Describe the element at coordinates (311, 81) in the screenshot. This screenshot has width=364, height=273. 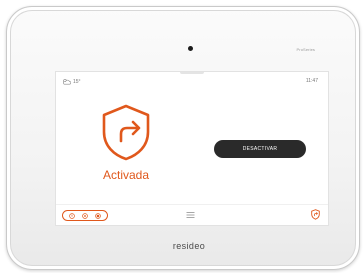
I see `clock: 11:47` at that location.